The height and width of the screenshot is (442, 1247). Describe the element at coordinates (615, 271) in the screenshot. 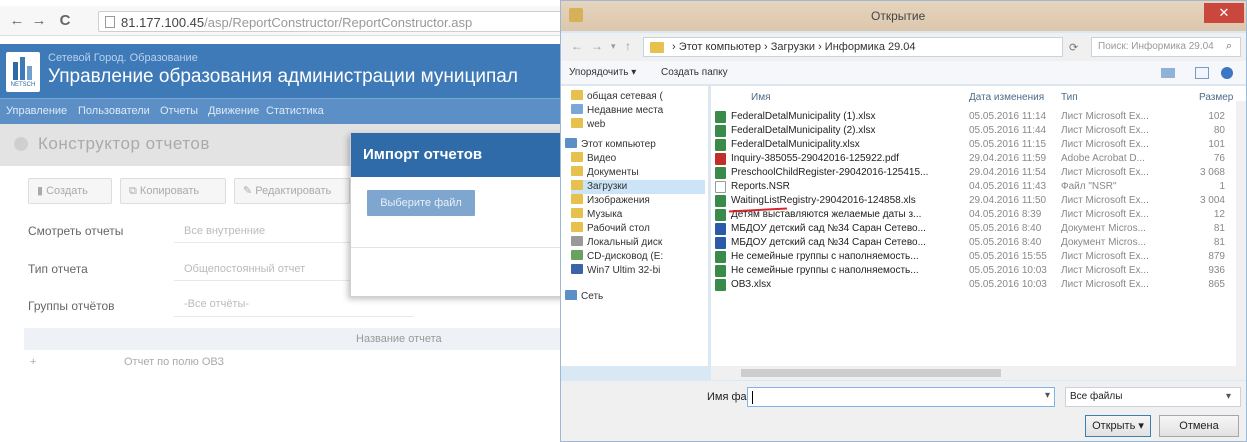

I see `nav-item-win7: Win7 Ultim 32-bi` at that location.